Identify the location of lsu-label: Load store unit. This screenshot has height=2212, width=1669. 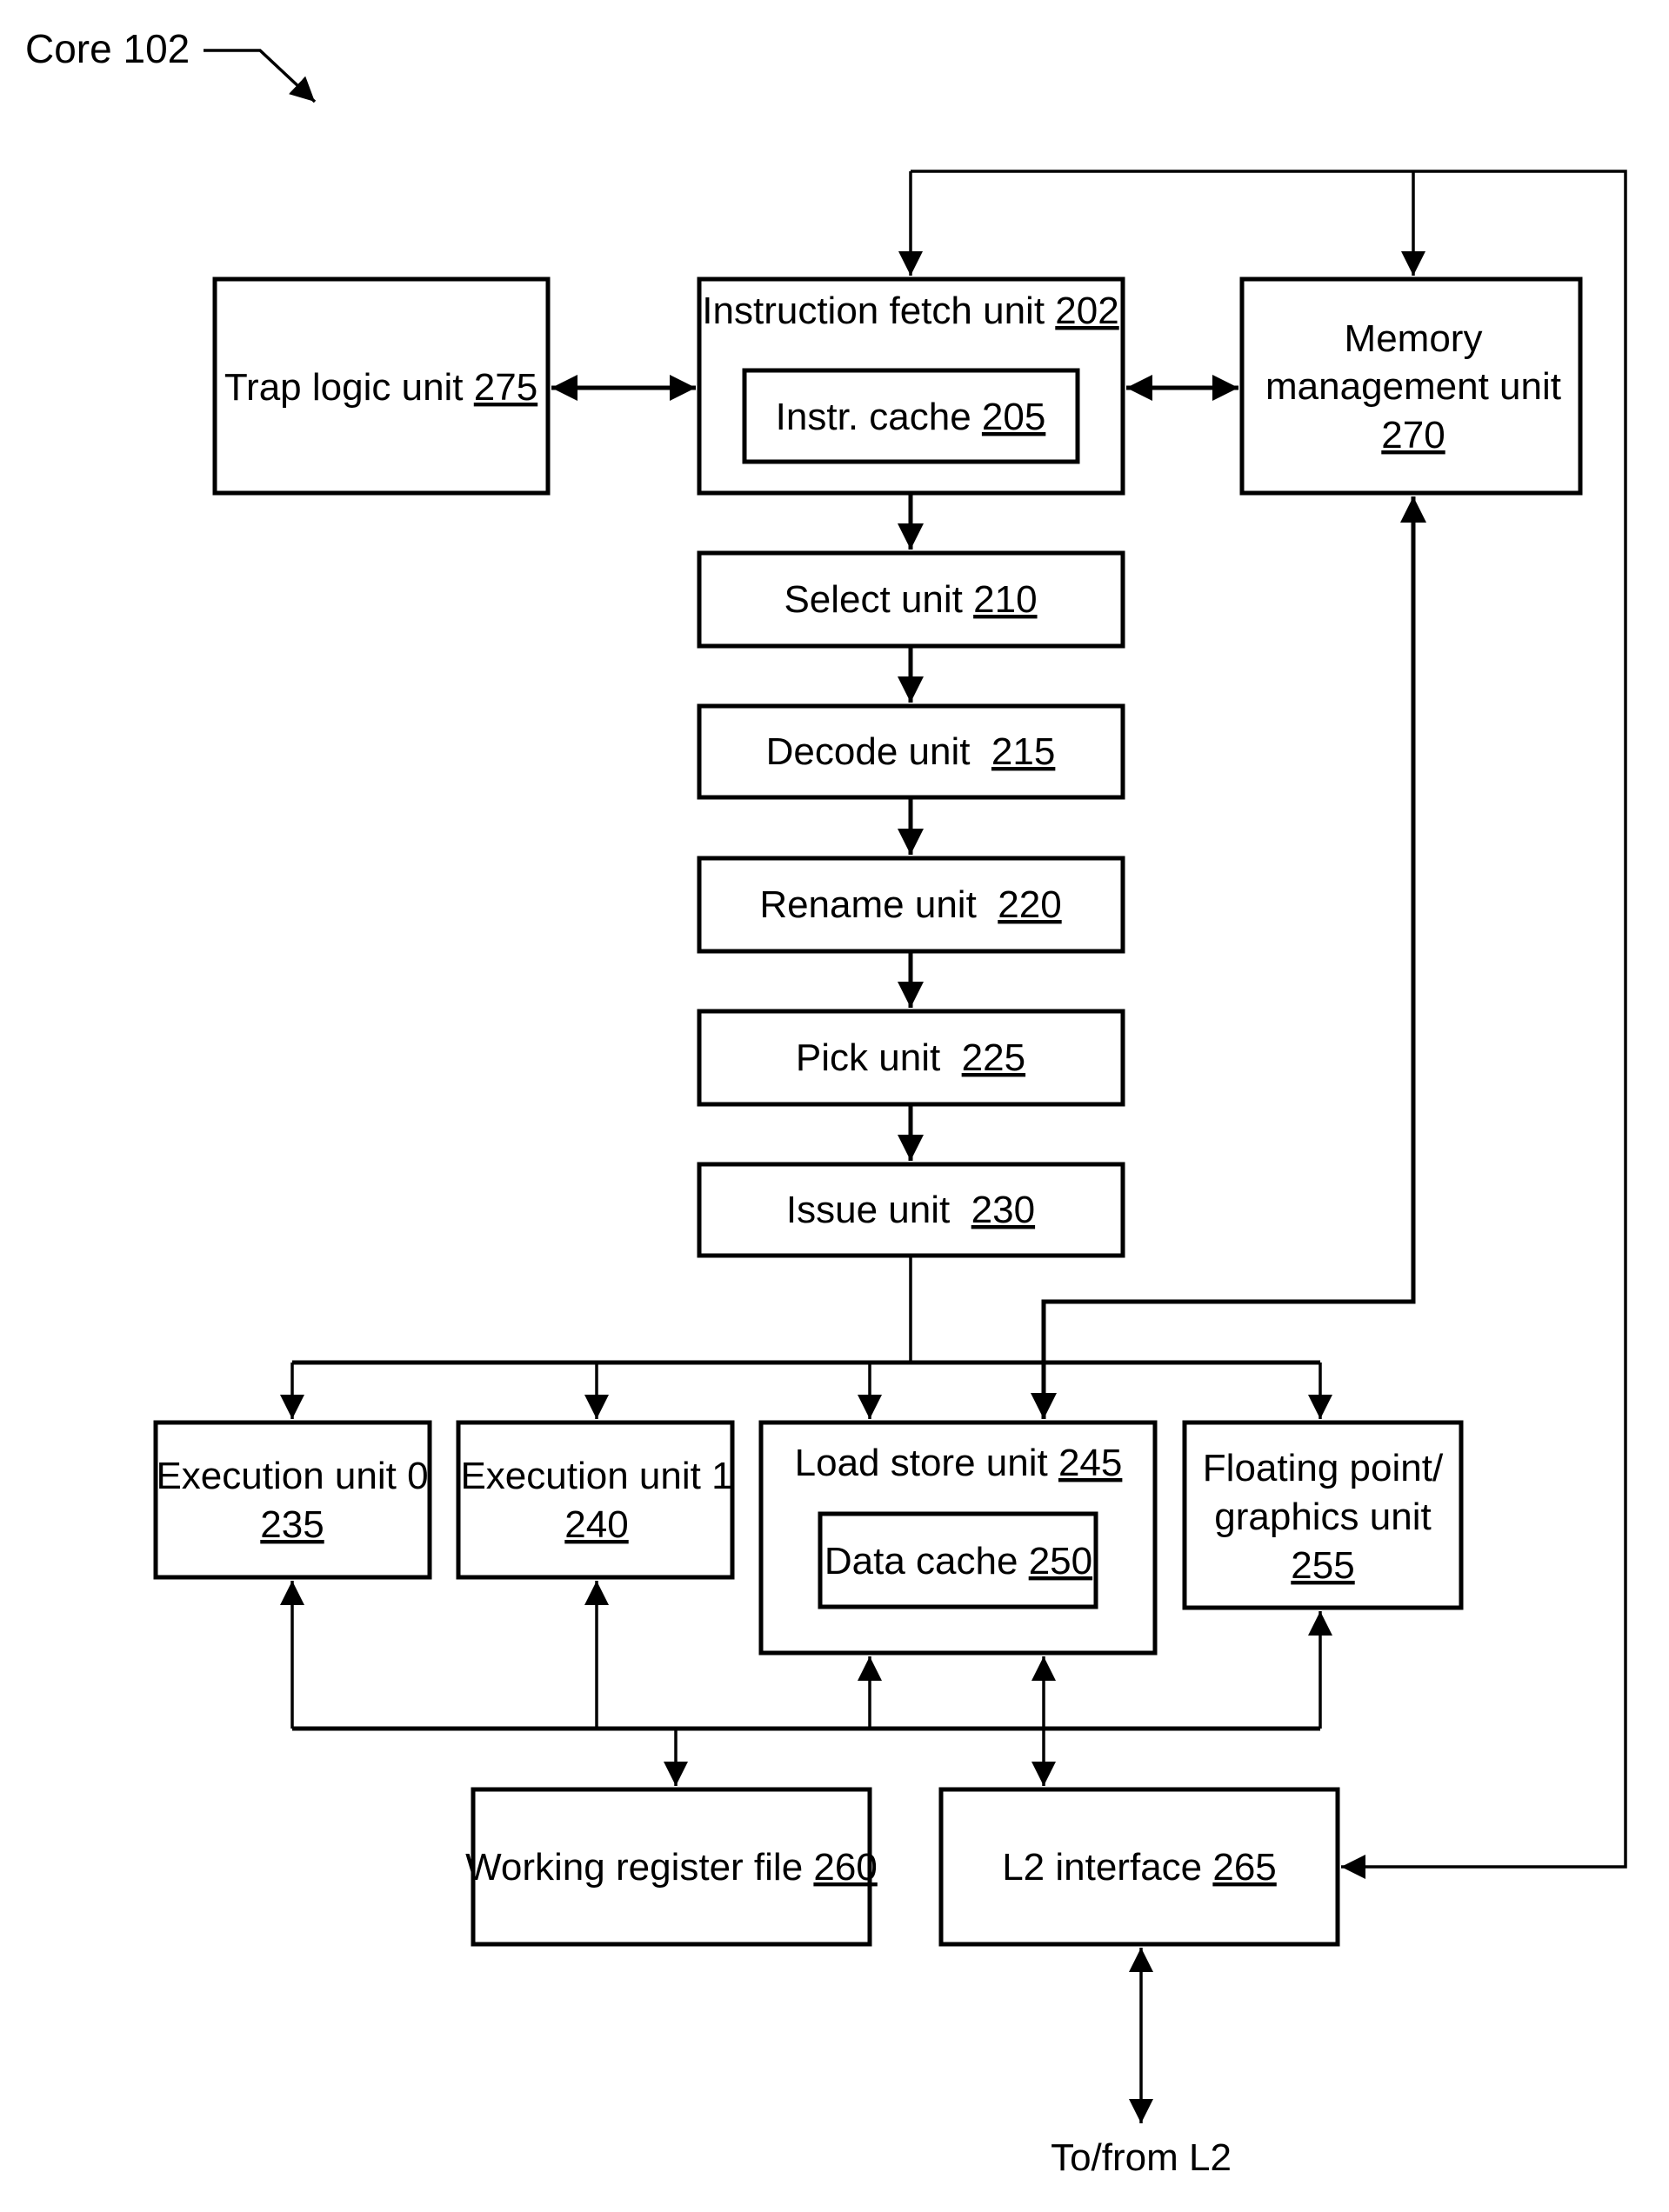
(927, 1463).